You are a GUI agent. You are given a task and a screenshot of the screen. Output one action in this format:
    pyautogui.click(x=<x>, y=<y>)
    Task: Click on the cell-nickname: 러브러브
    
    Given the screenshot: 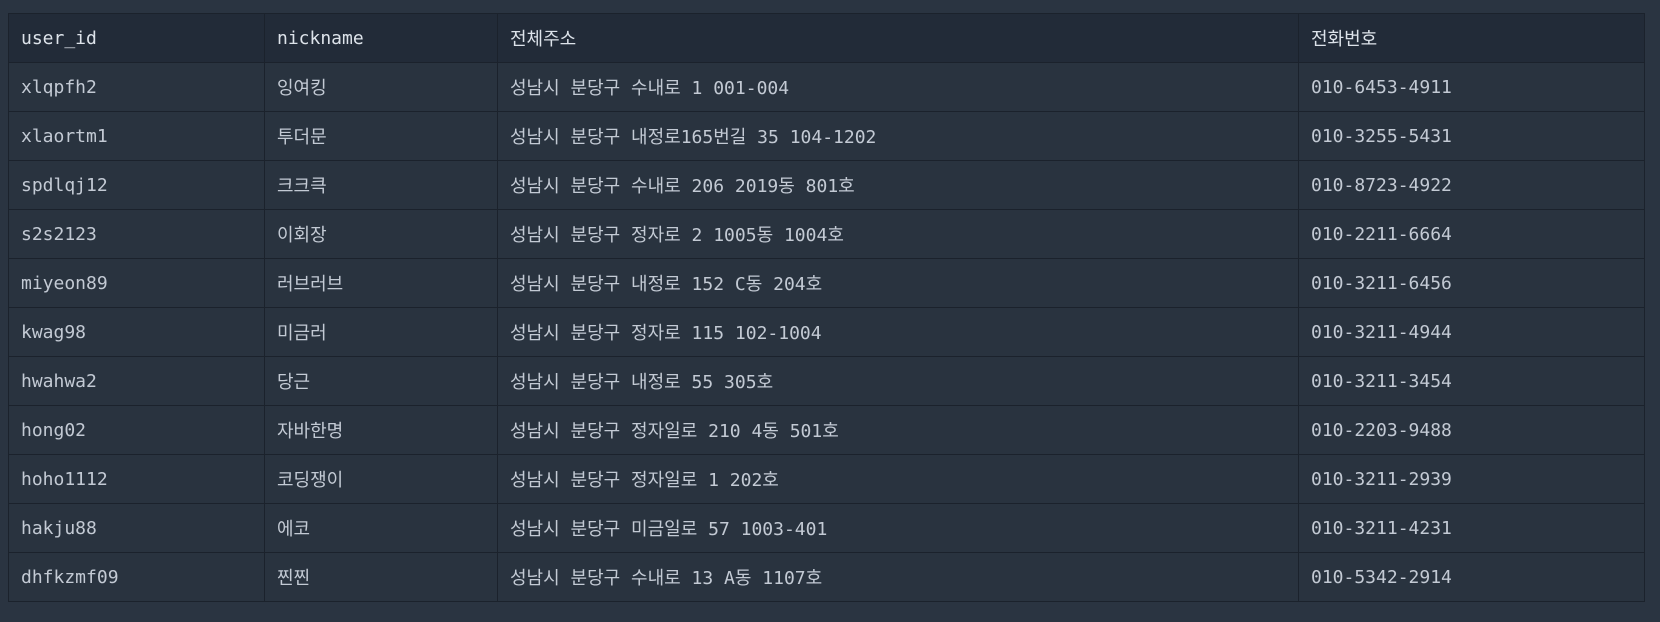 What is the action you would take?
    pyautogui.click(x=381, y=283)
    